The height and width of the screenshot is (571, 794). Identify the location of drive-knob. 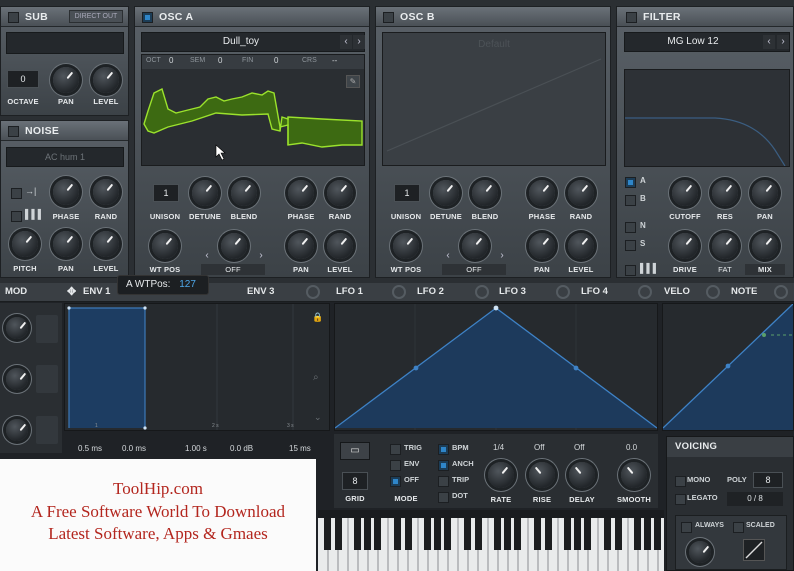
(685, 246).